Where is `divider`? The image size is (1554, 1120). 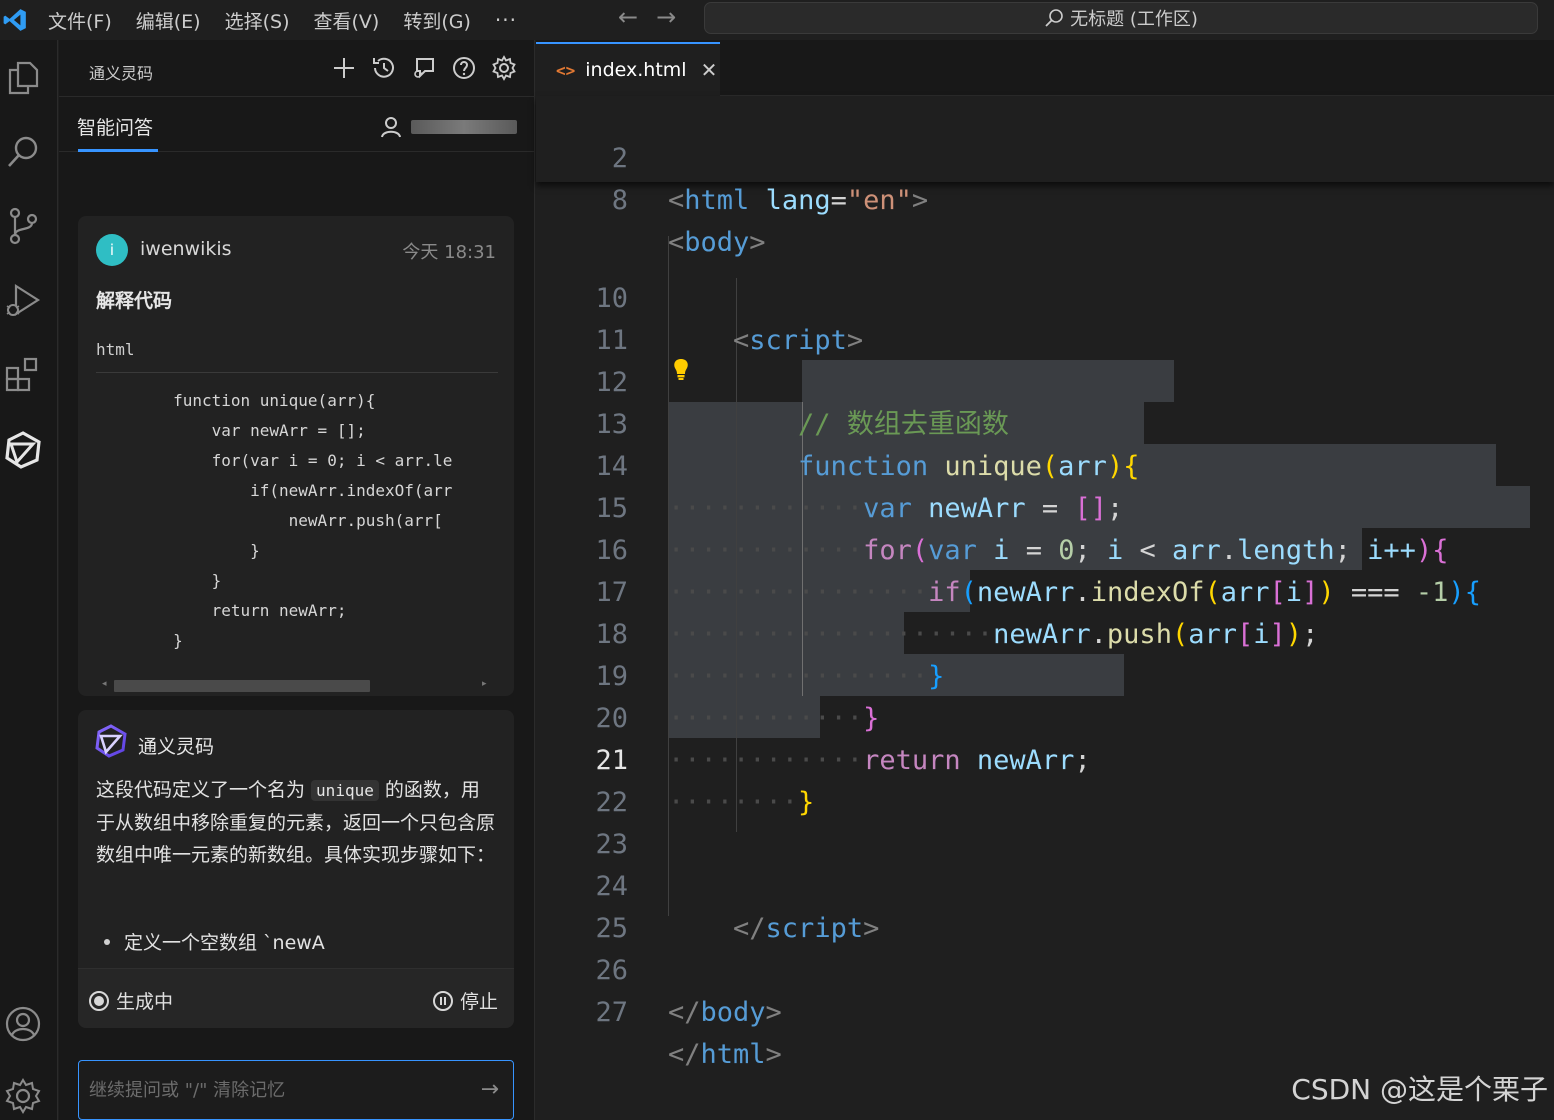
divider is located at coordinates (297, 372).